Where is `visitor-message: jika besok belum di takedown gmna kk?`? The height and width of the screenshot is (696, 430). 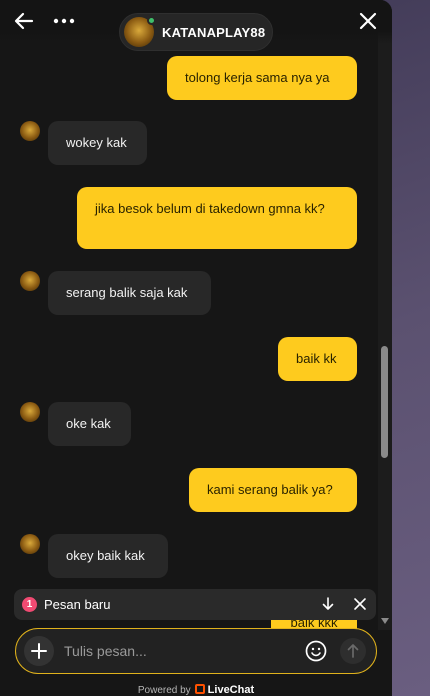 visitor-message: jika besok belum di takedown gmna kk? is located at coordinates (217, 218).